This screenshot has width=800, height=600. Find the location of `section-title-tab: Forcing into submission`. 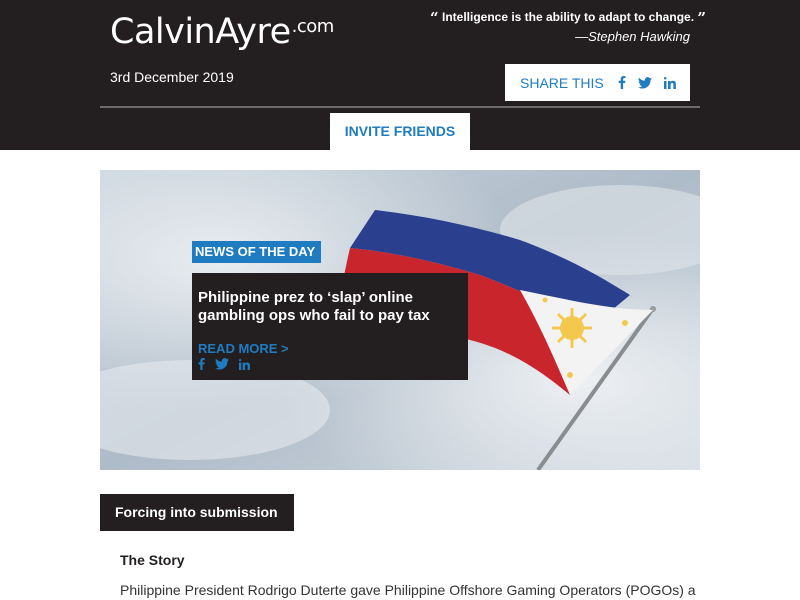

section-title-tab: Forcing into submission is located at coordinates (197, 512).